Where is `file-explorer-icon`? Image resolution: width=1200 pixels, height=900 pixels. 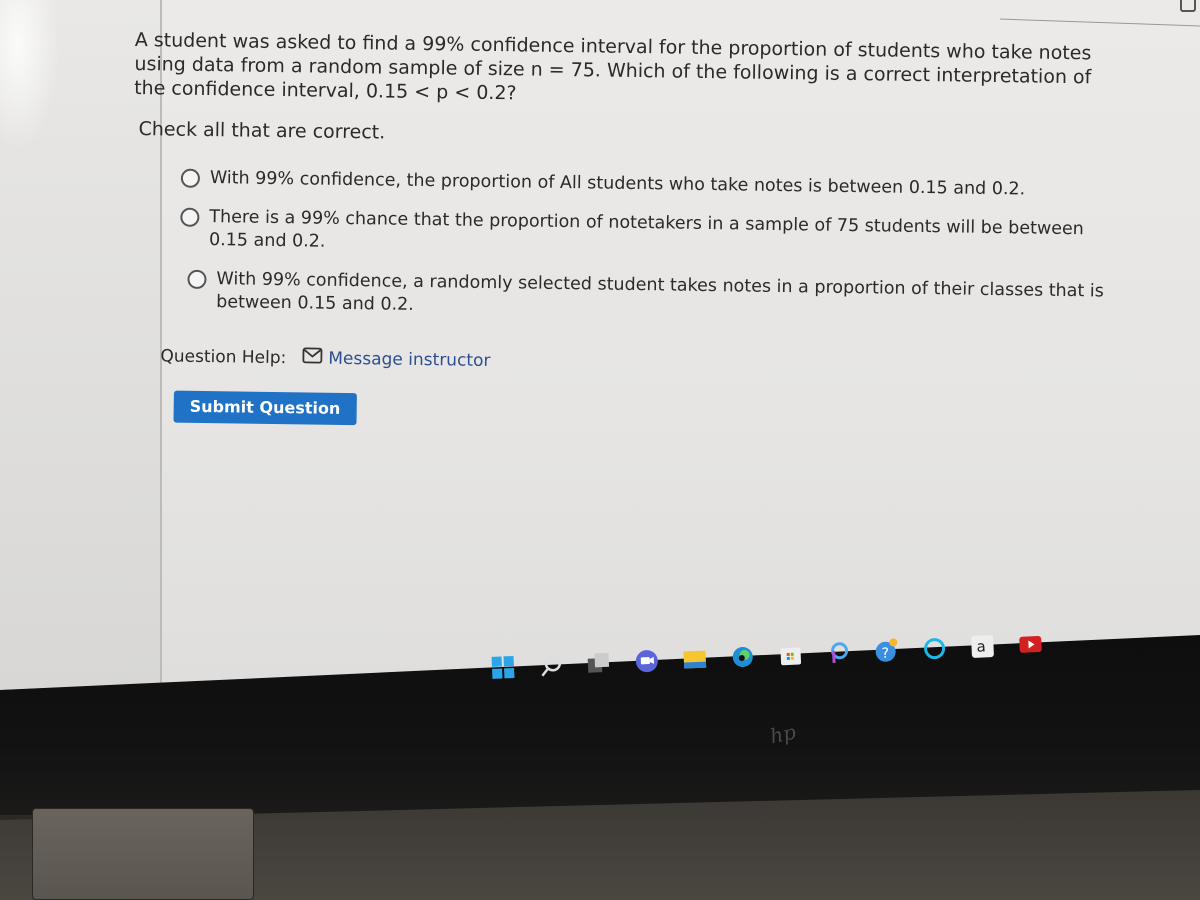
file-explorer-icon is located at coordinates (694, 659).